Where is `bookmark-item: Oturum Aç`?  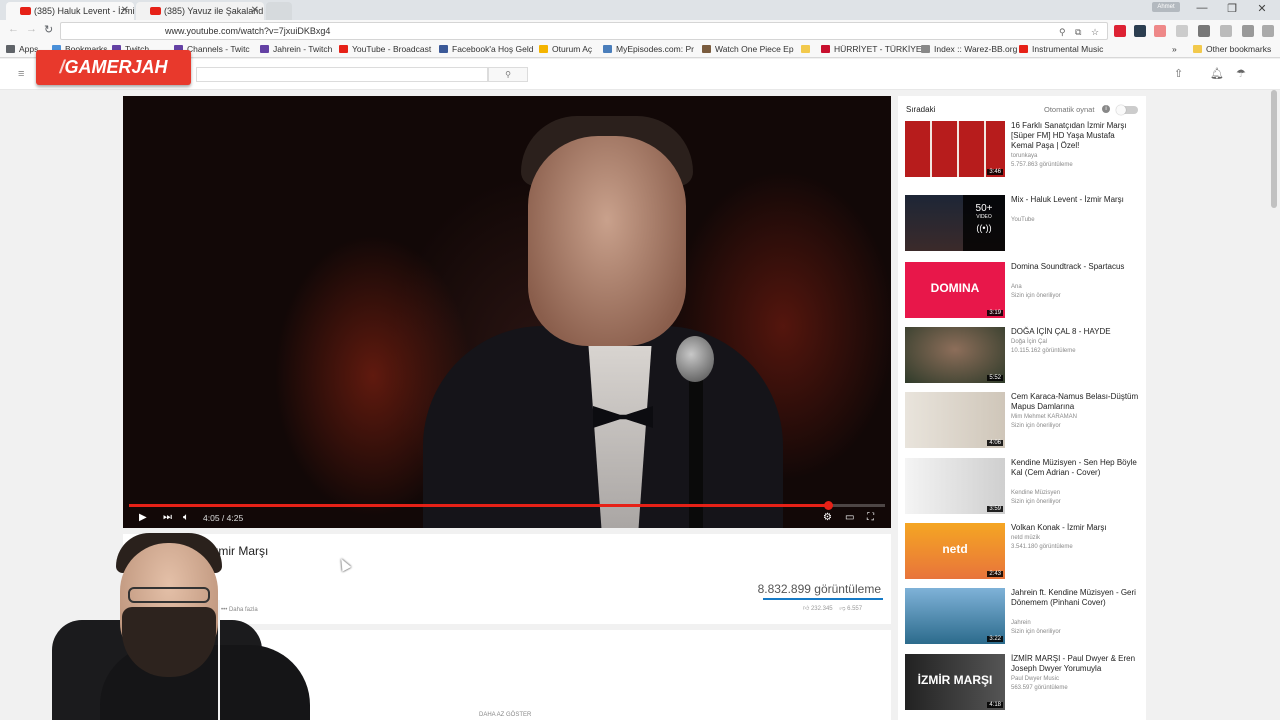 bookmark-item: Oturum Aç is located at coordinates (565, 49).